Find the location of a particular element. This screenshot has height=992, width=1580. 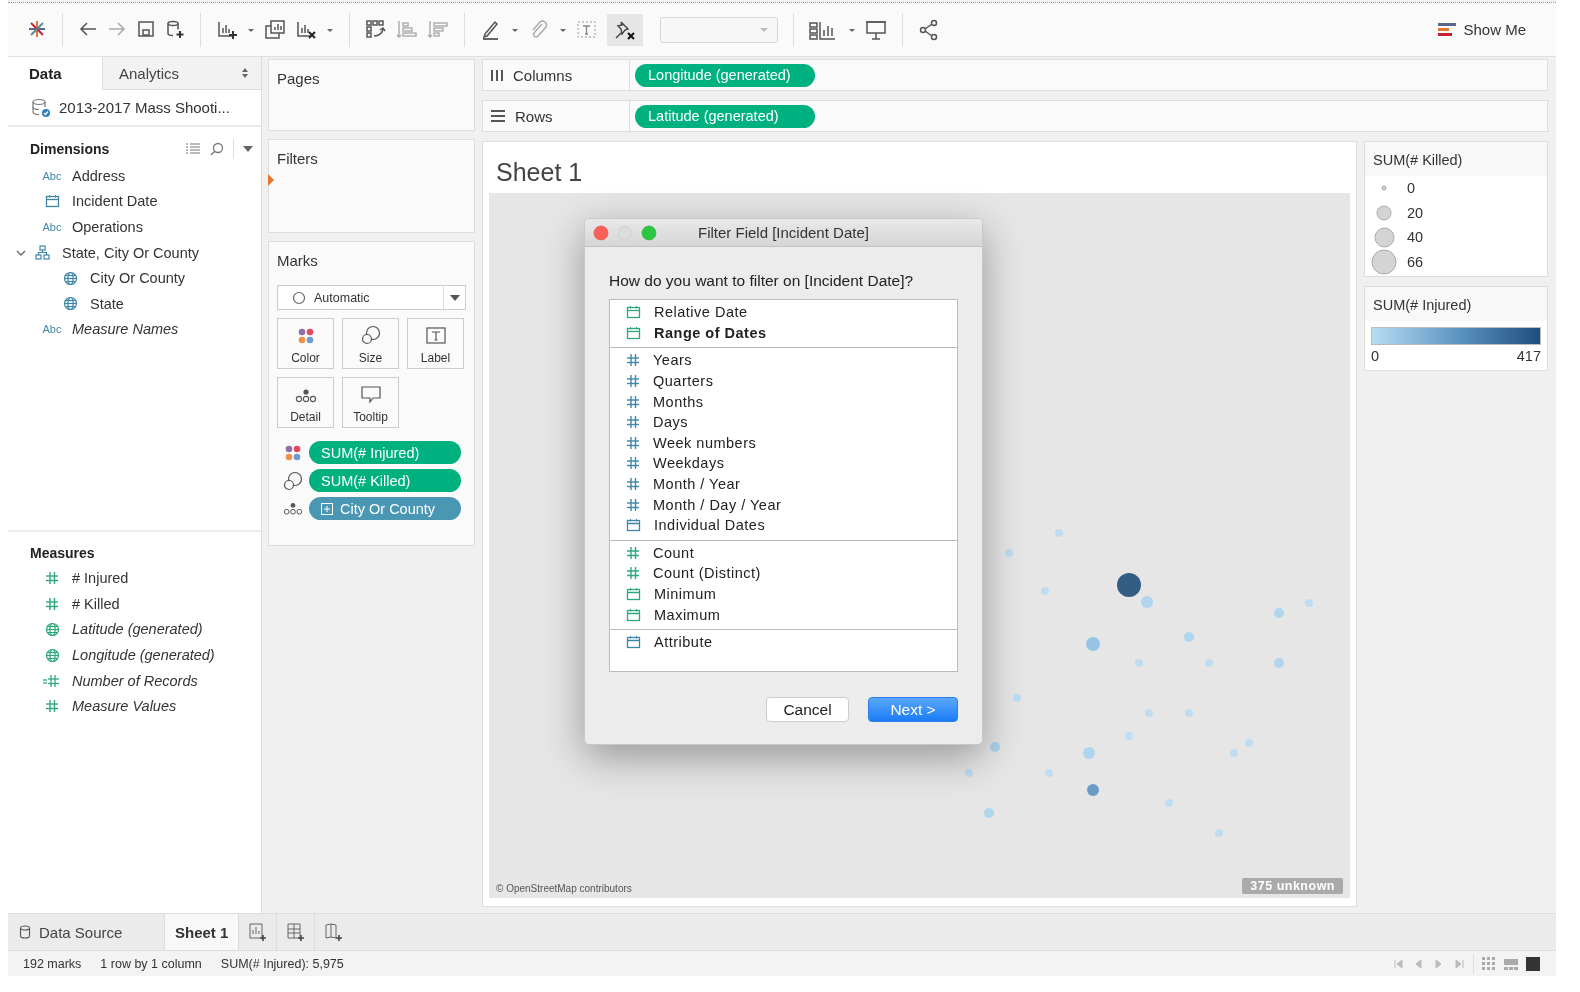

option-item: Quarters is located at coordinates (783, 381).